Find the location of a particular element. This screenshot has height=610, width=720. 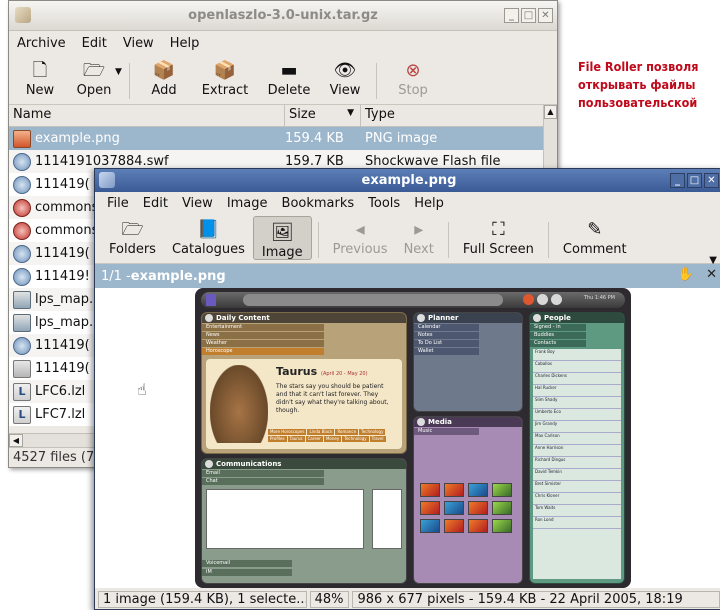

person-item: Jim Grandy is located at coordinates (577, 427).